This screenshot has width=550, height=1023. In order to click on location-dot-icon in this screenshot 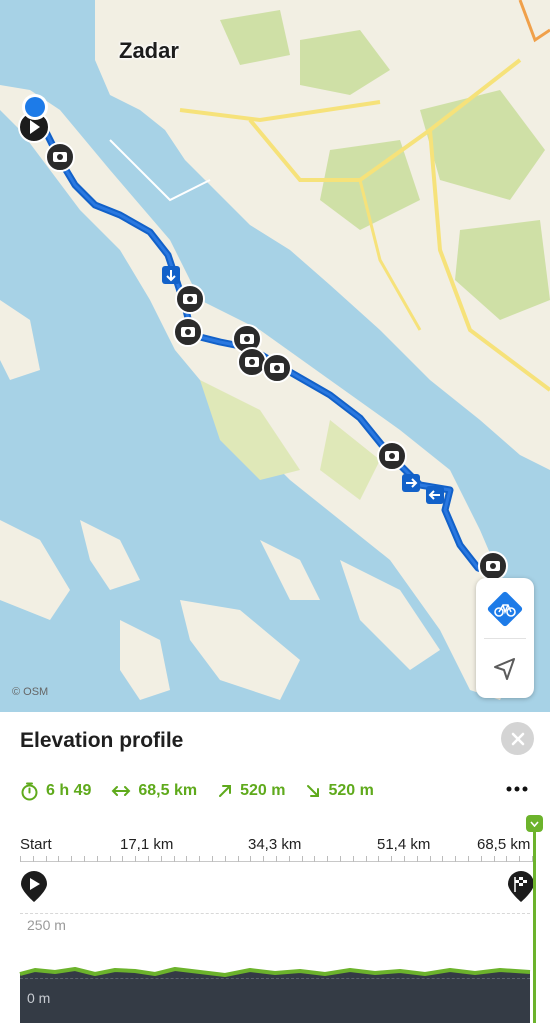, I will do `click(35, 107)`.